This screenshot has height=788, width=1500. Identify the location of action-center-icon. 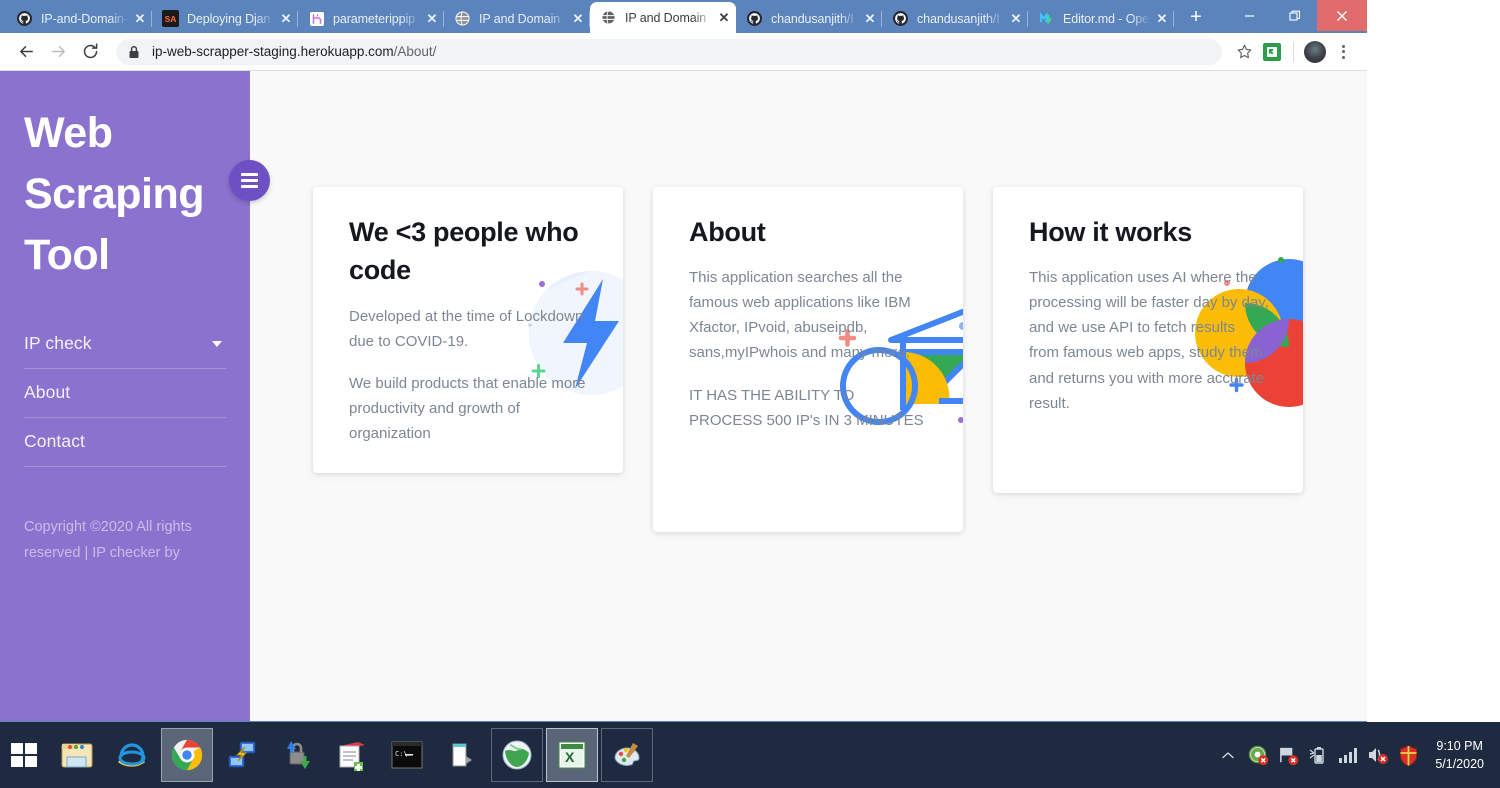
(1288, 755).